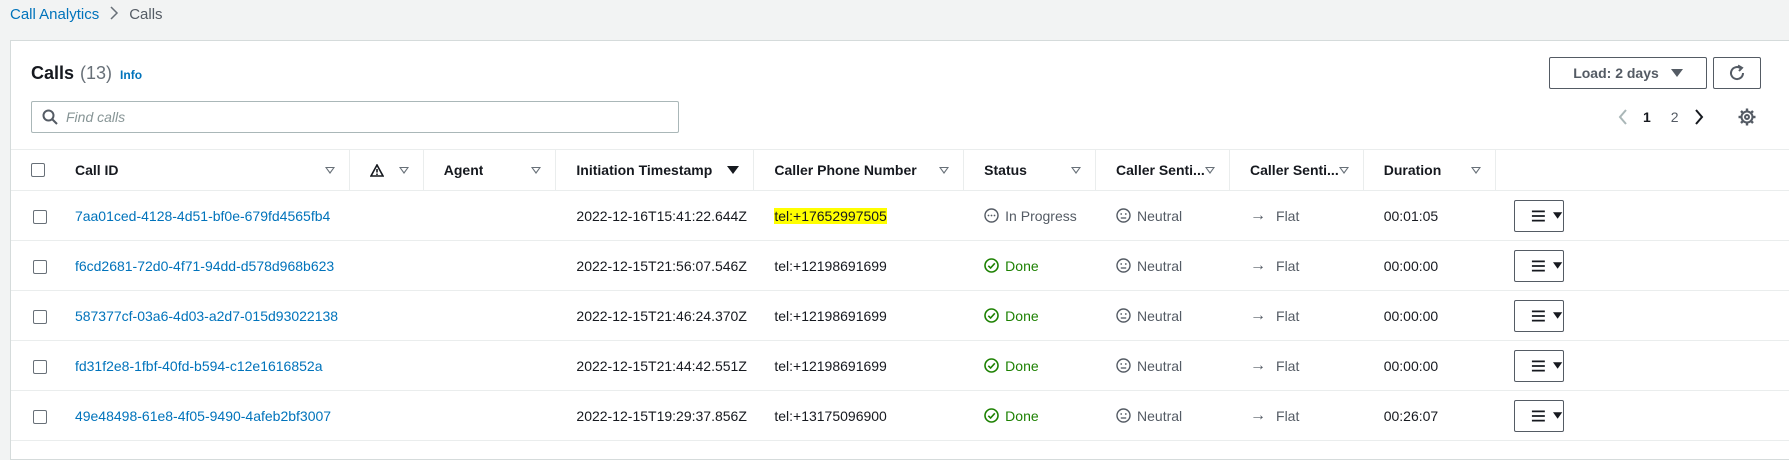 This screenshot has width=1789, height=460. I want to click on select-all-checkbox, so click(38, 170).